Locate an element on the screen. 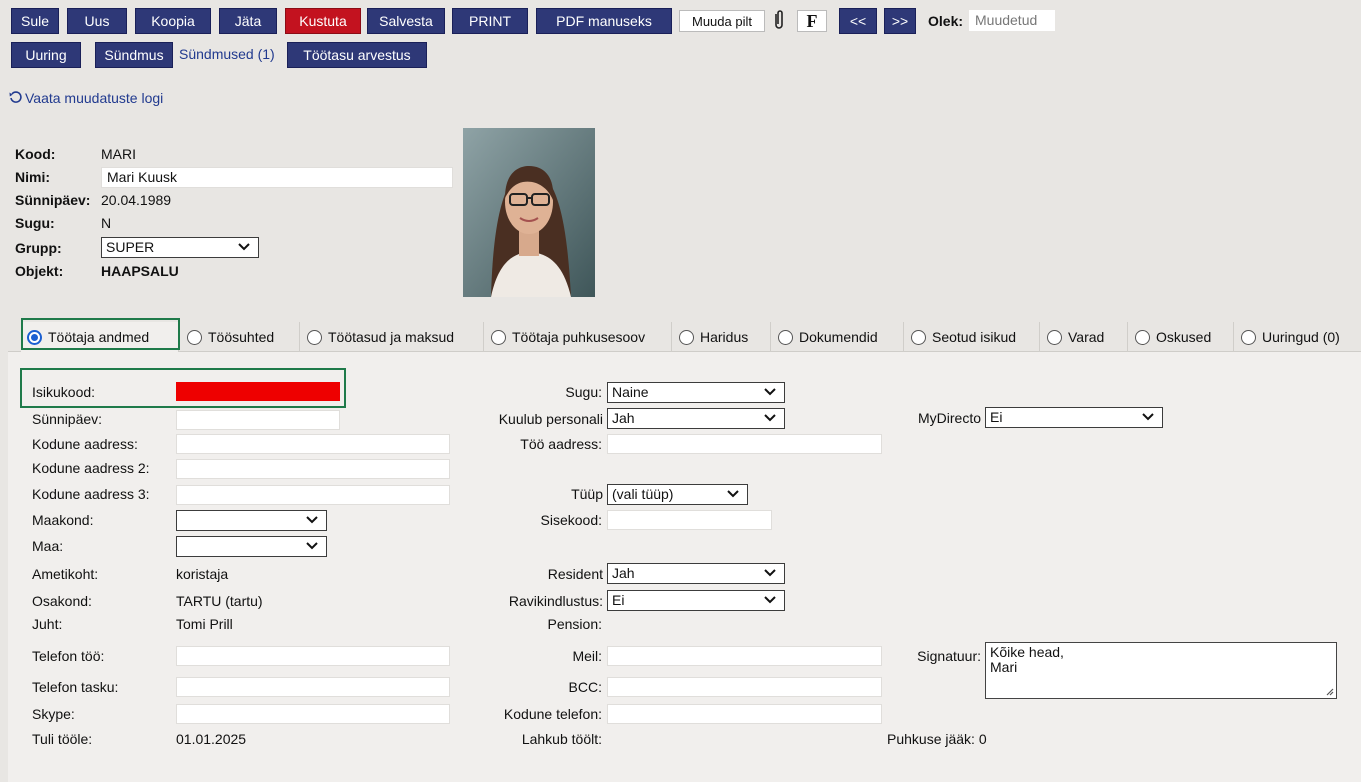  birthday-field-label: Sünnipäev: is located at coordinates (67, 419).